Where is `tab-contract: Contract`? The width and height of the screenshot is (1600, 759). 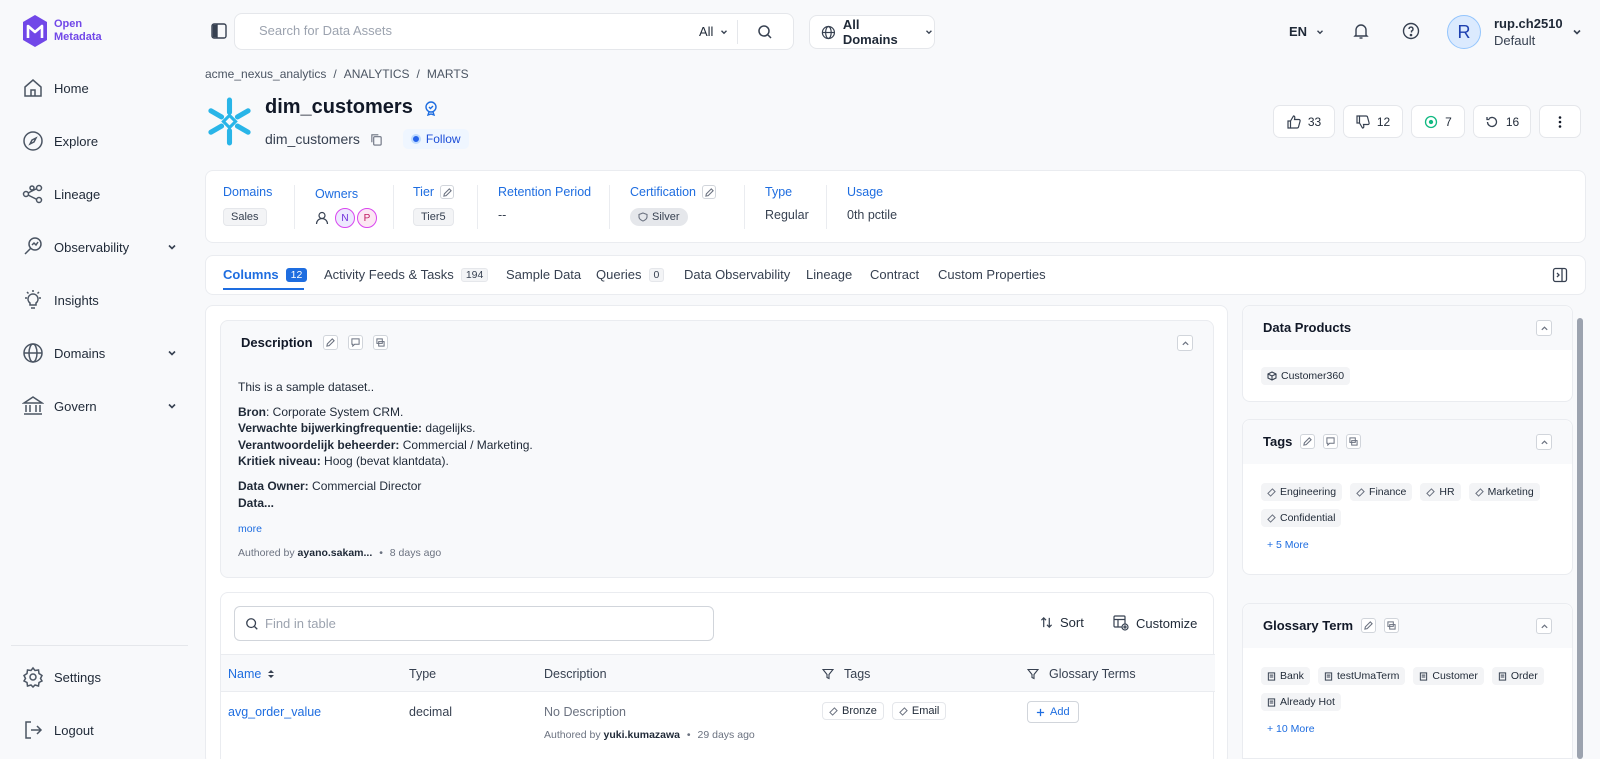
tab-contract: Contract is located at coordinates (894, 274).